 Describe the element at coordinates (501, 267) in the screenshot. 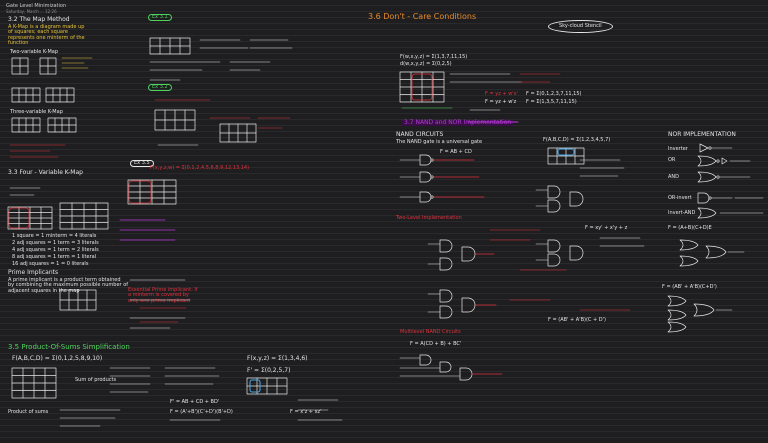

I see `nand-gates` at that location.